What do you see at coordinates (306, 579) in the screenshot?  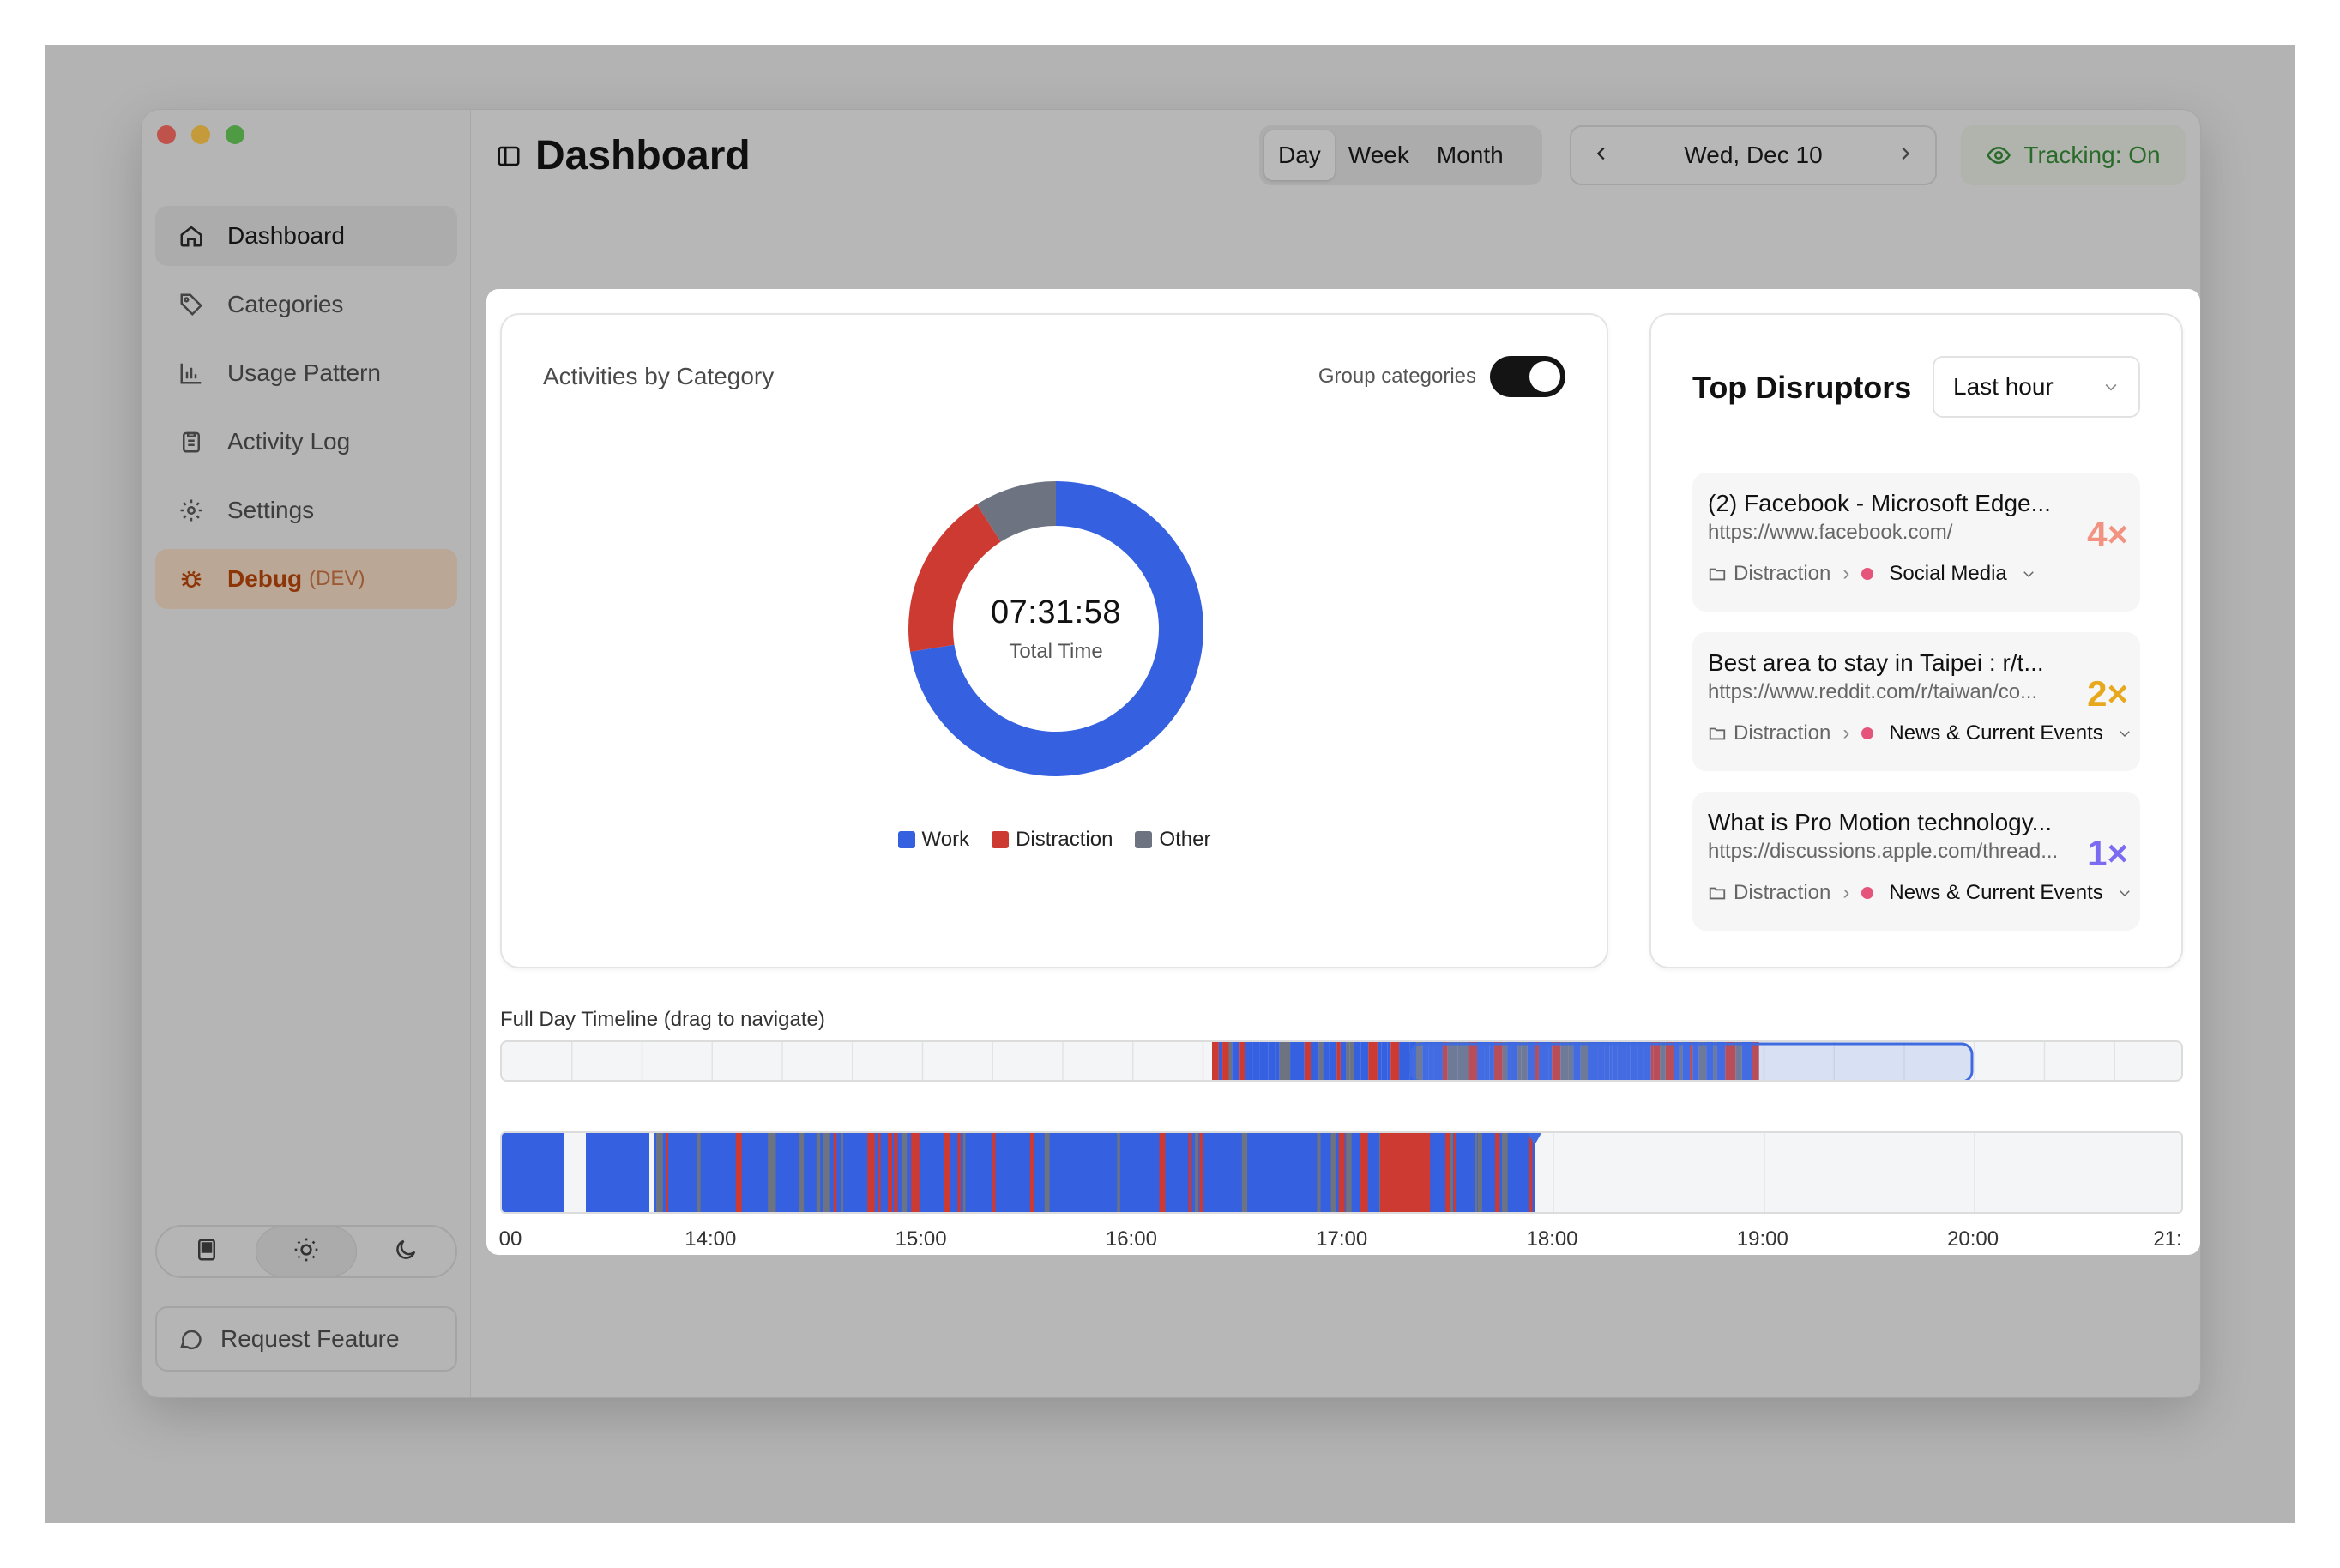 I see `sidebar-item-debug: Debug (DEV)` at bounding box center [306, 579].